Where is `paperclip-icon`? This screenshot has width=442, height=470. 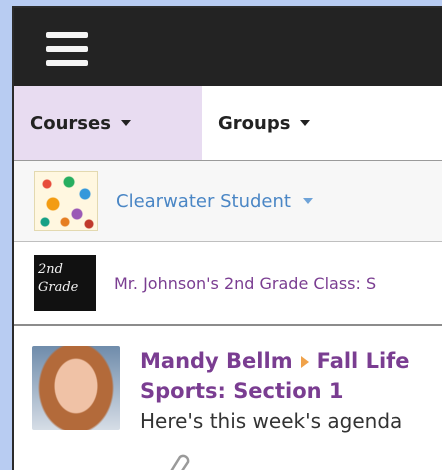 paperclip-icon is located at coordinates (181, 462).